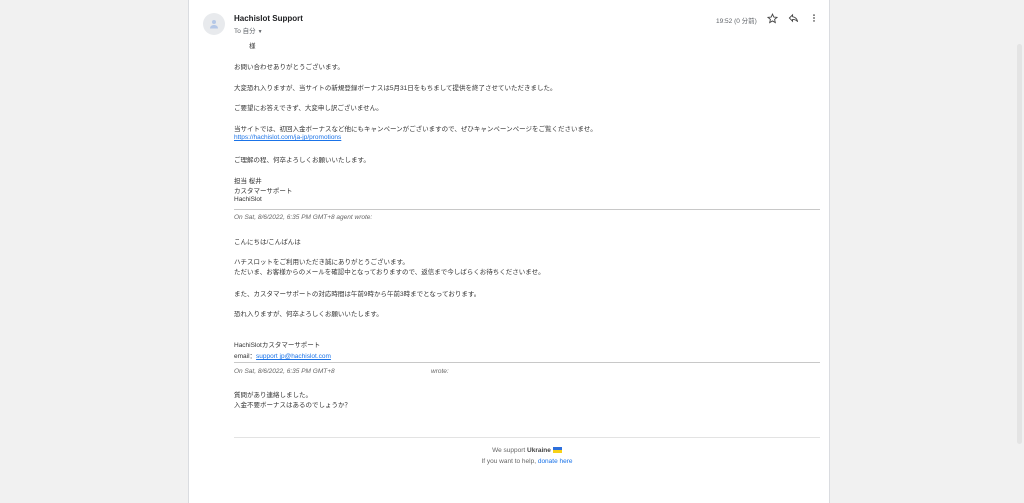 The height and width of the screenshot is (503, 1024). Describe the element at coordinates (302, 160) in the screenshot. I see `closing-line: ご理解の程、何卒よろしくお願いいたします。` at that location.